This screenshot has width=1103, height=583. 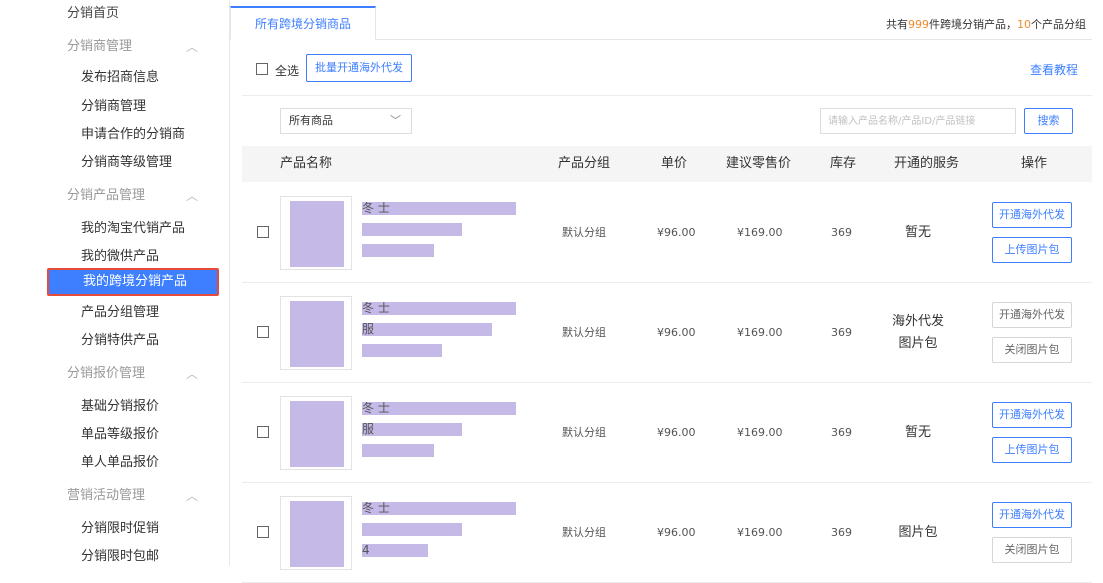 What do you see at coordinates (111, 163) in the screenshot?
I see `sidebar-item-distributor-levels: 分销商等级管理` at bounding box center [111, 163].